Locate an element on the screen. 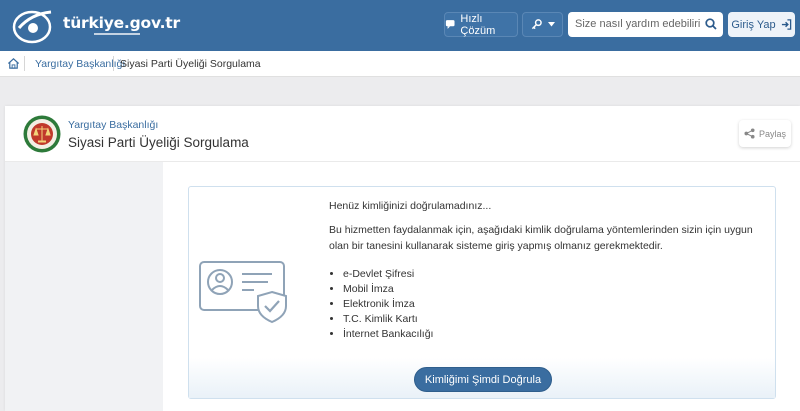  id-card-shield-icon is located at coordinates (243, 292).